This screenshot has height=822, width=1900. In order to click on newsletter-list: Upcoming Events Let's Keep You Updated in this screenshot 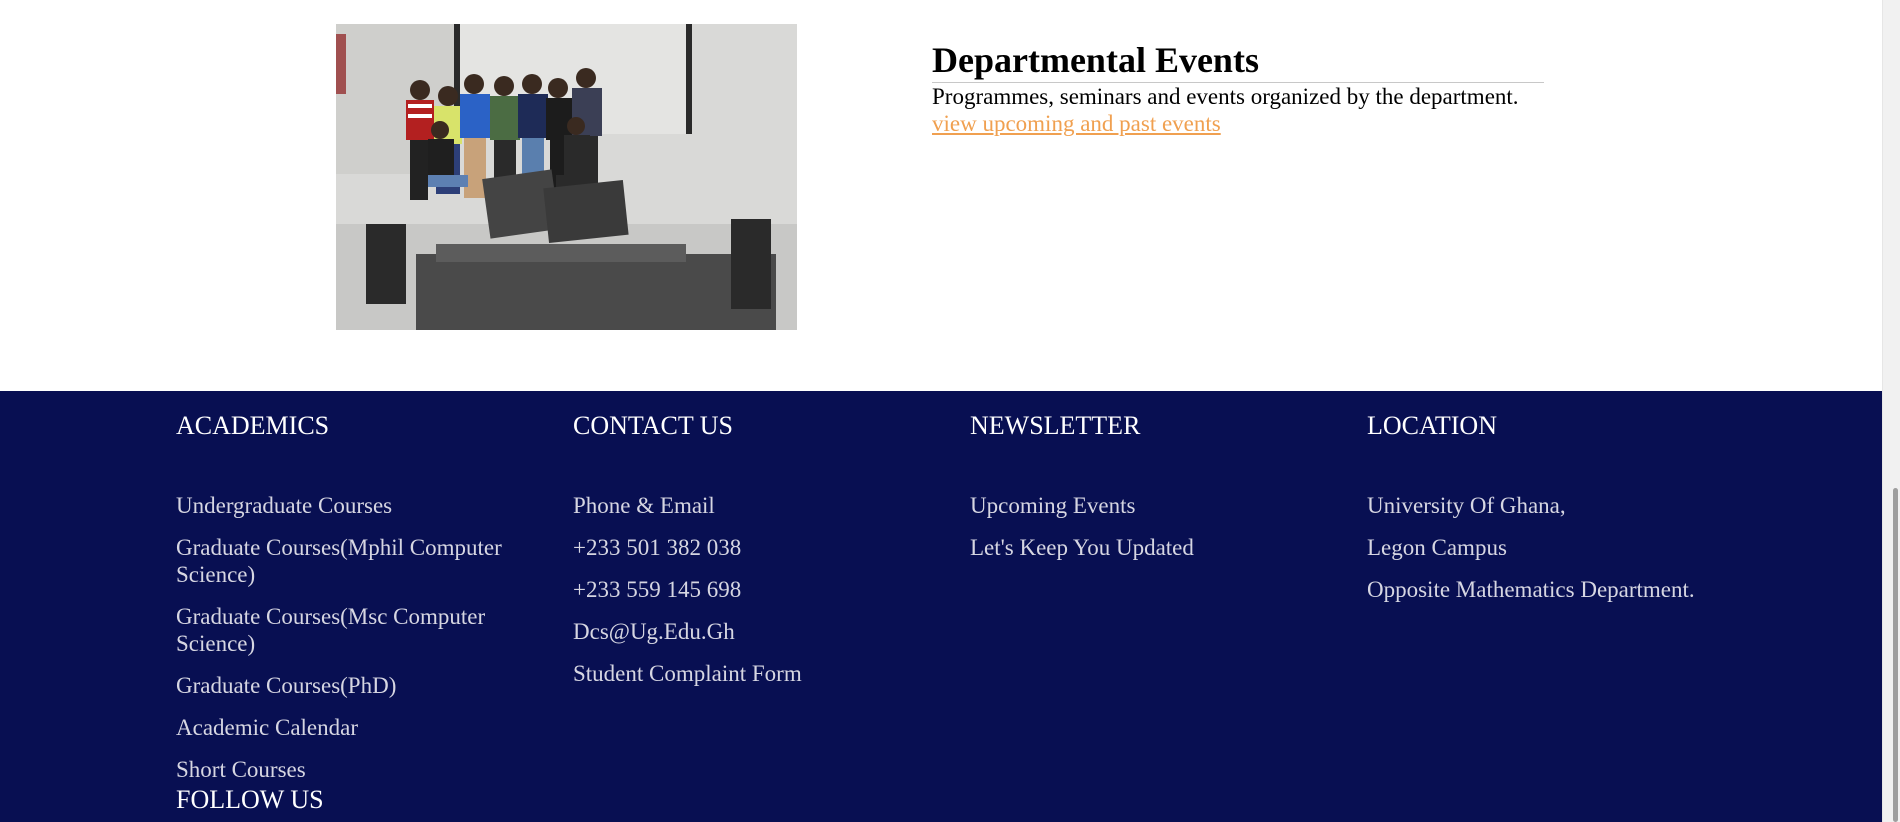, I will do `click(1082, 534)`.